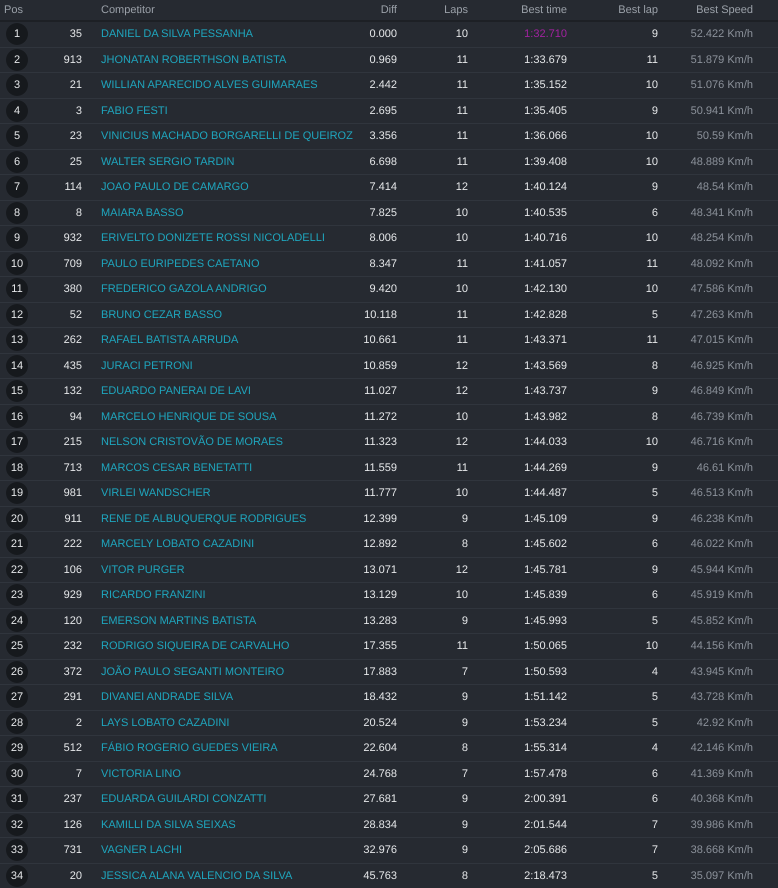 The height and width of the screenshot is (888, 778). I want to click on table-cell-text: 262, so click(72, 340).